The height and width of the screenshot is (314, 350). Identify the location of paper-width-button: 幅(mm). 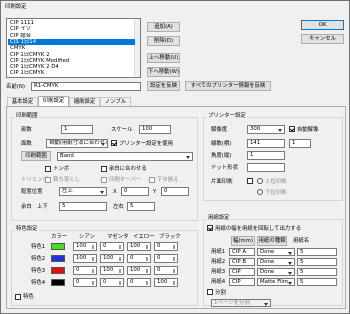
(243, 241).